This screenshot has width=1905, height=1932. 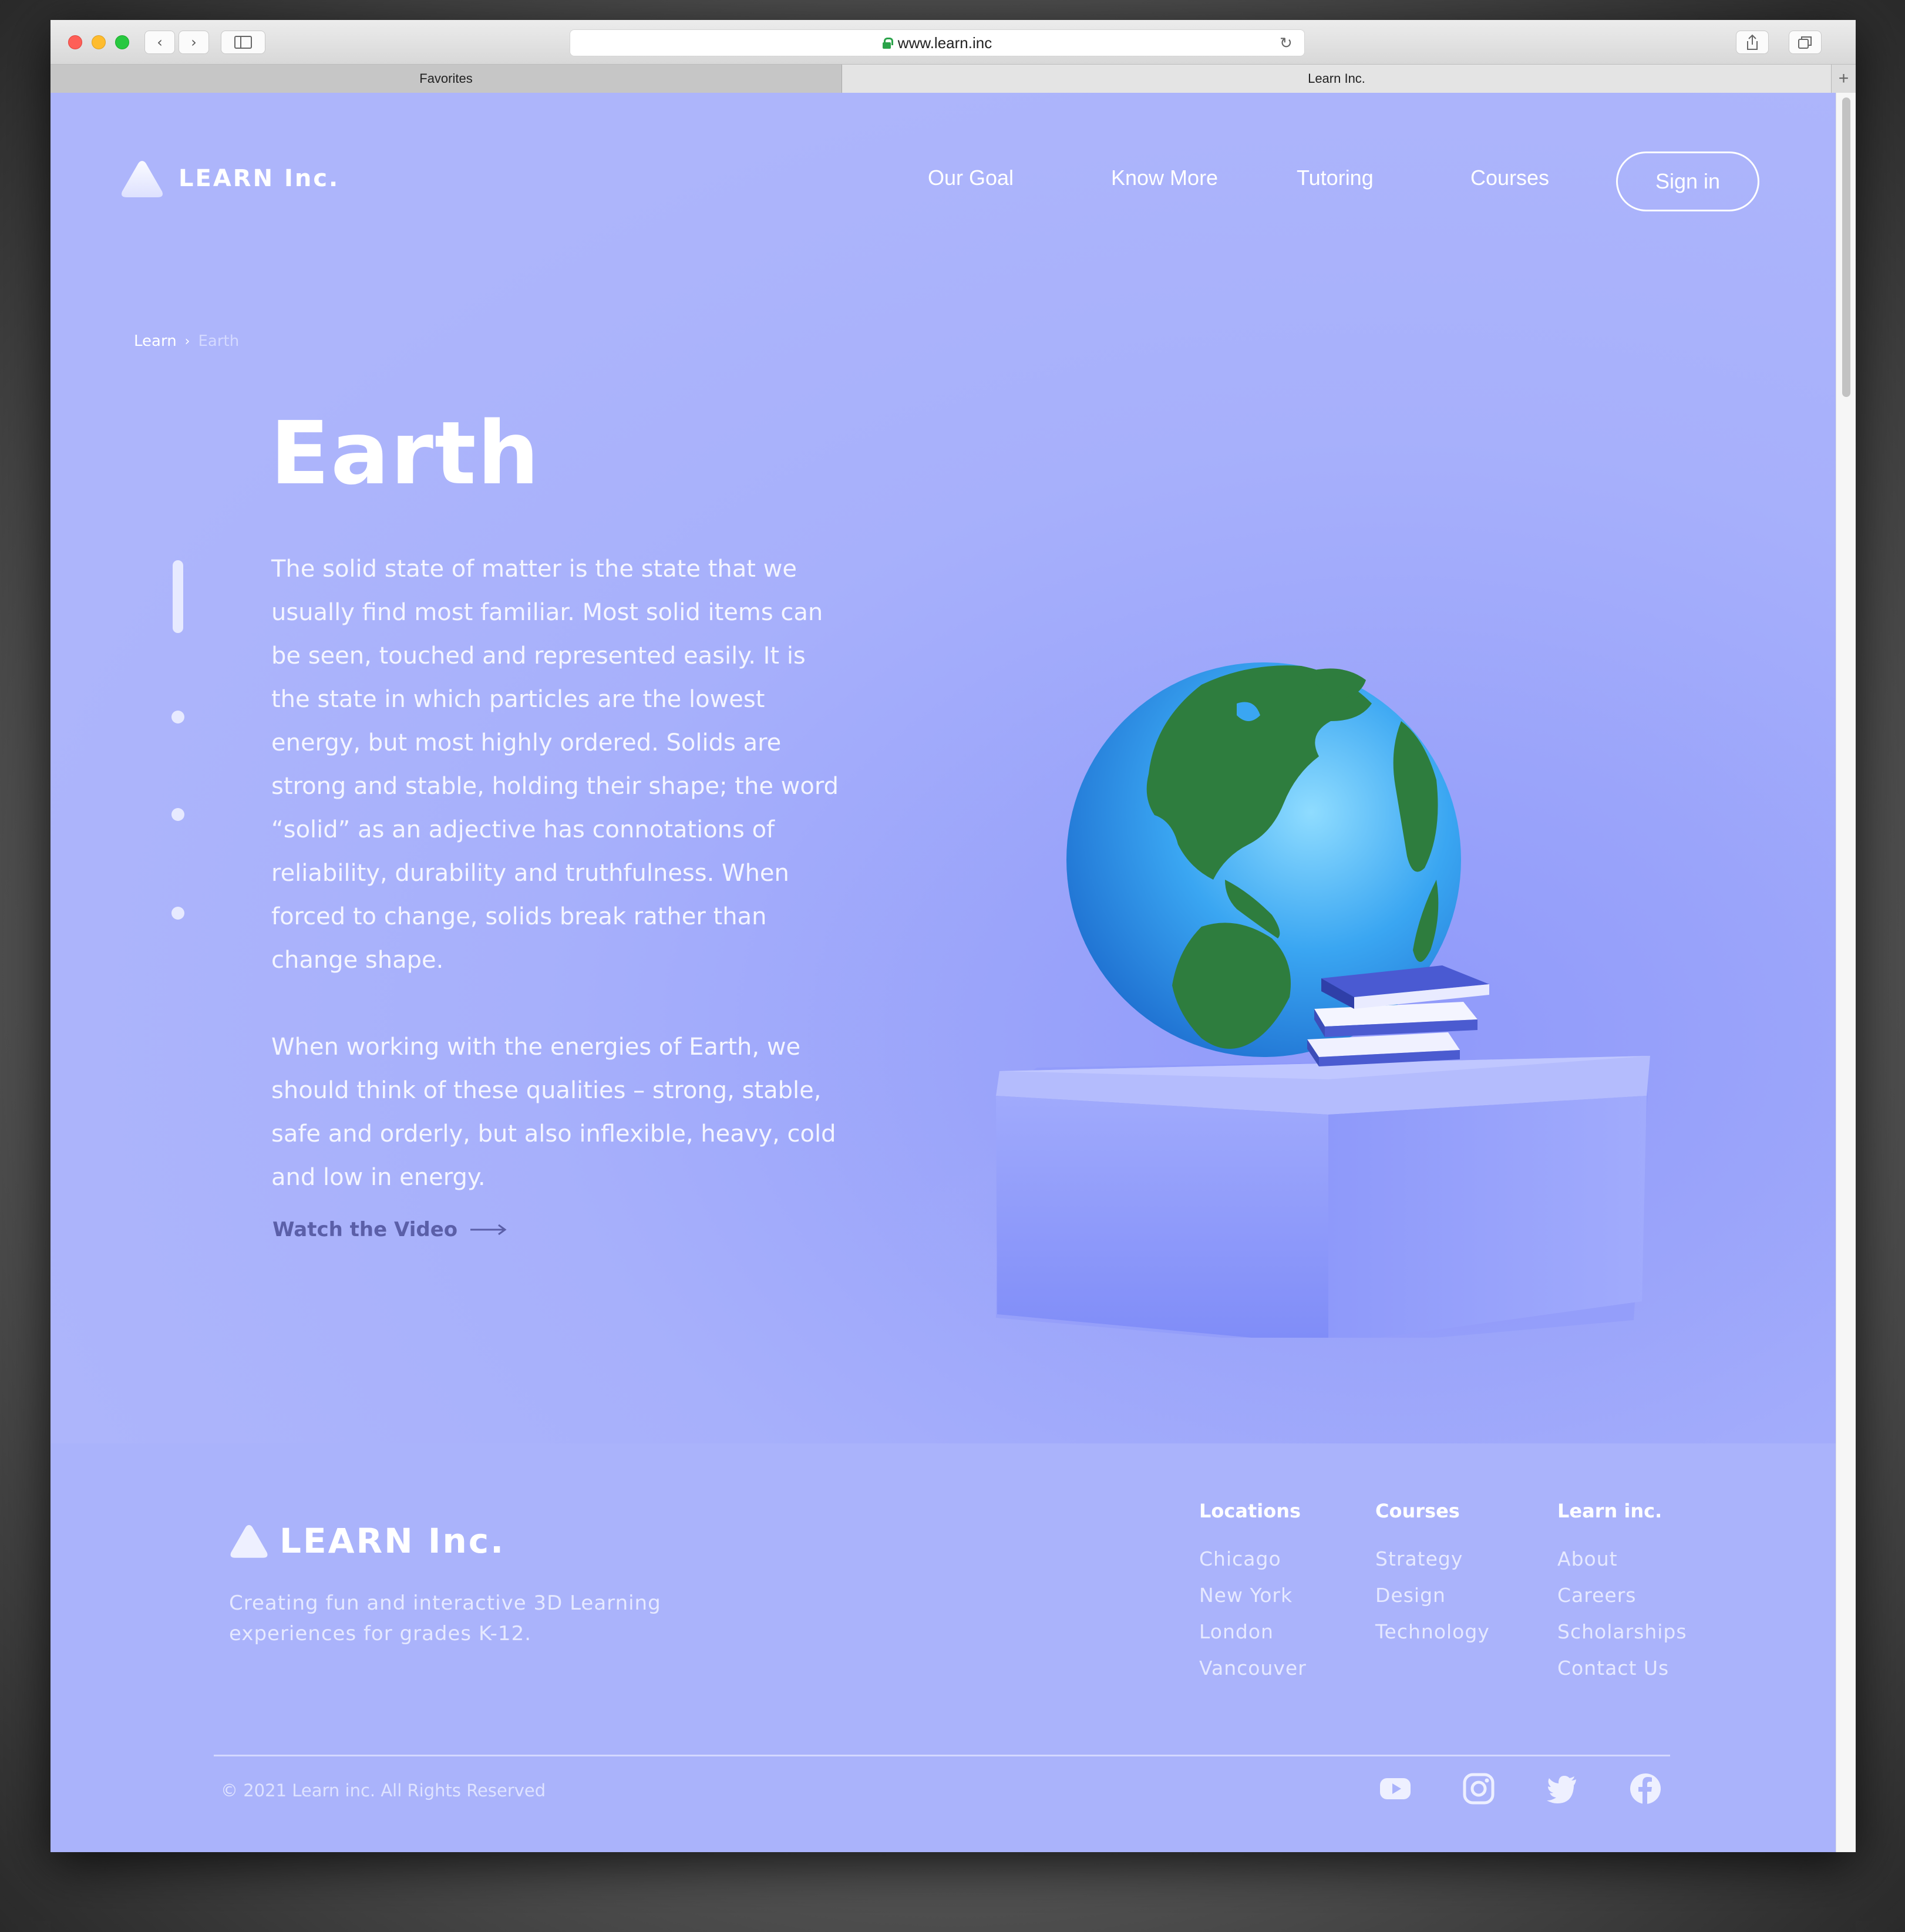 What do you see at coordinates (405, 453) in the screenshot?
I see `page-title: Earth` at bounding box center [405, 453].